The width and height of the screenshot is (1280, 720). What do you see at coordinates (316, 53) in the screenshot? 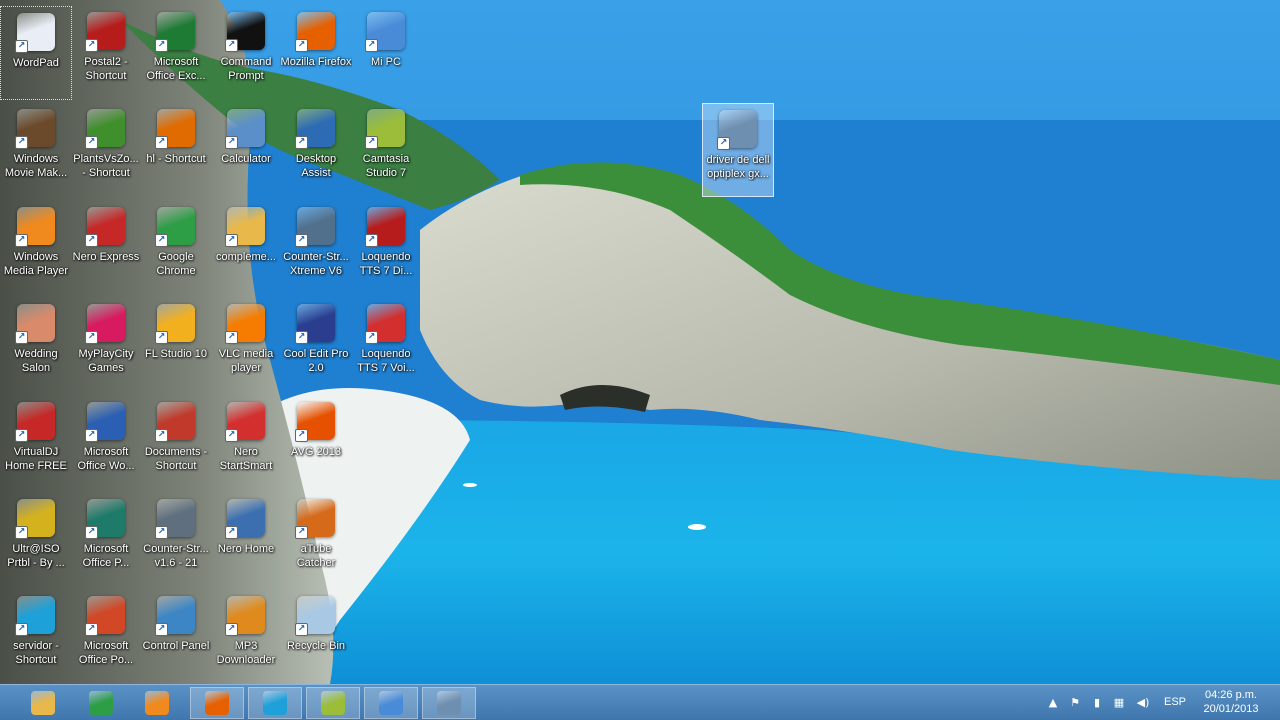
I see `desktop-shortcut: ↗ Mozilla Firefox` at bounding box center [316, 53].